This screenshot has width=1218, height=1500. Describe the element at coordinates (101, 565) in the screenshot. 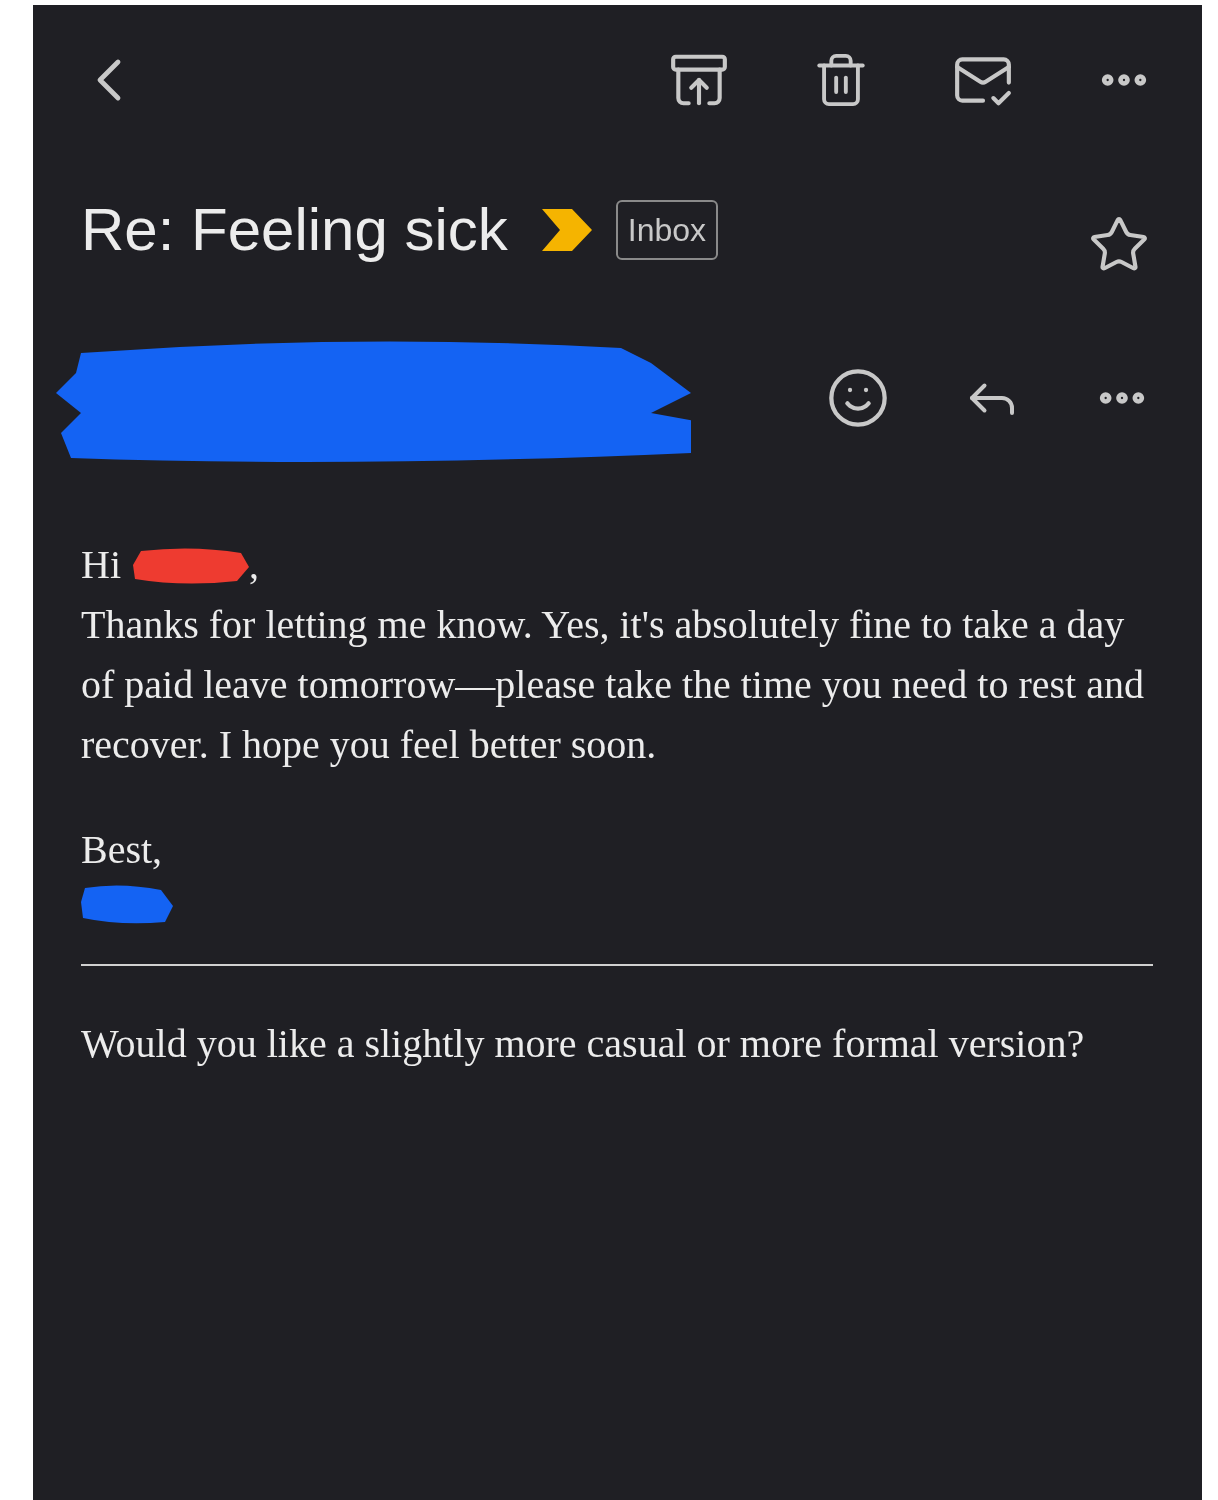

I see `greeting-text: Hi` at that location.